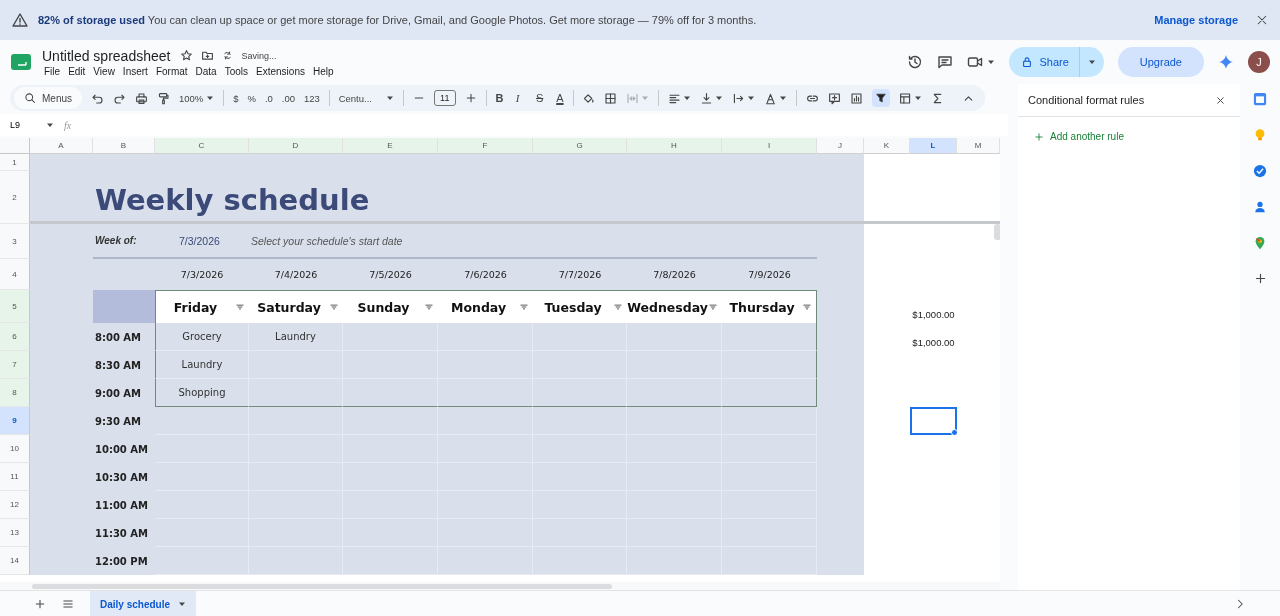 The height and width of the screenshot is (616, 1280). I want to click on row-header: 4, so click(15, 274).